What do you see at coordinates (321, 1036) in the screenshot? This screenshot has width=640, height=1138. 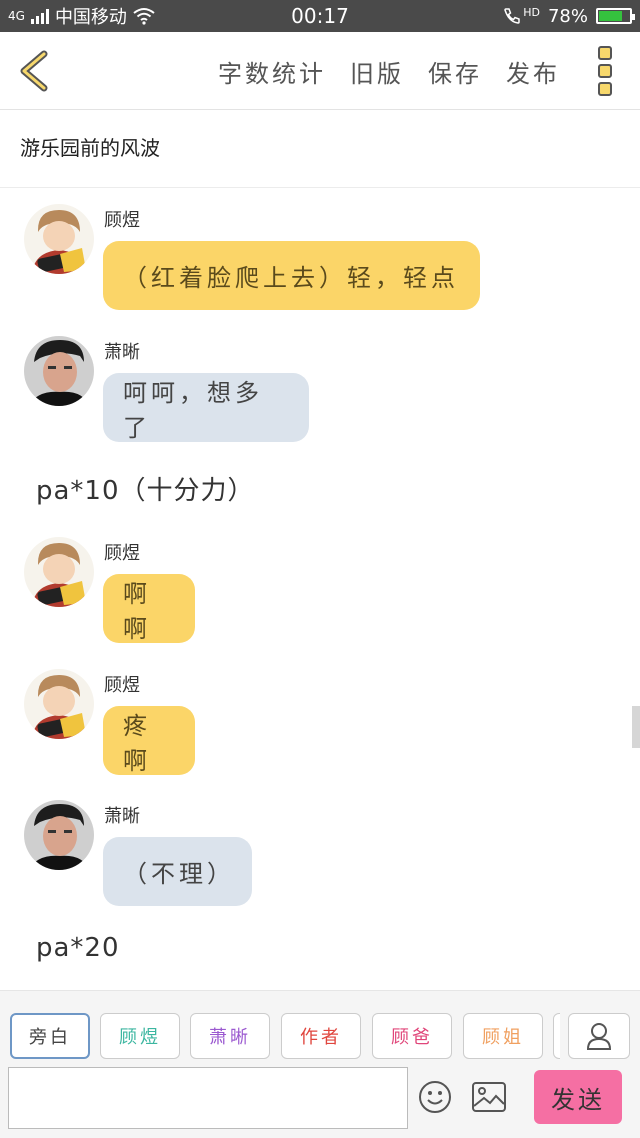 I see `role-tab-author: 作者` at bounding box center [321, 1036].